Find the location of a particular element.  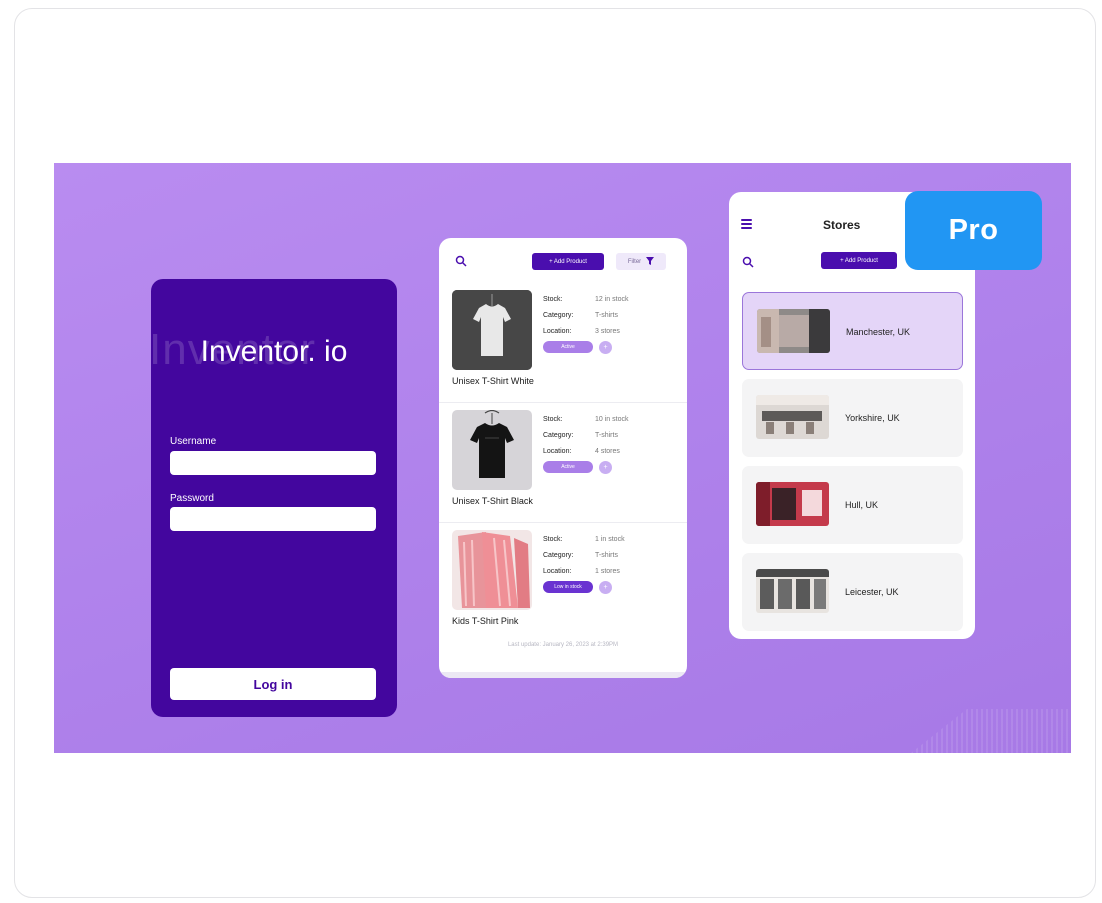

product-name: Unisex T-Shirt Black is located at coordinates (492, 501).